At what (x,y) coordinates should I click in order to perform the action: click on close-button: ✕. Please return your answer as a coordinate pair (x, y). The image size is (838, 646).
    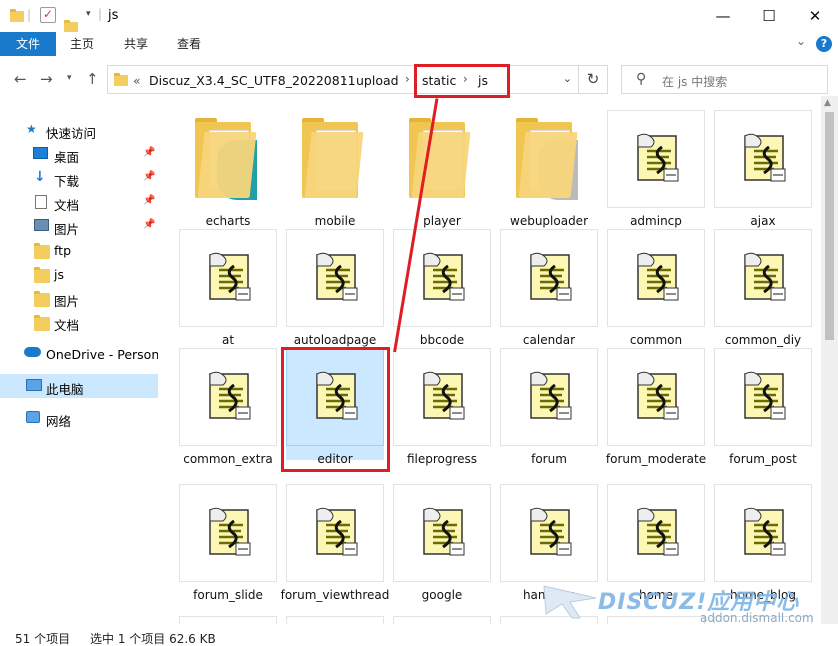
    Looking at the image, I should click on (815, 16).